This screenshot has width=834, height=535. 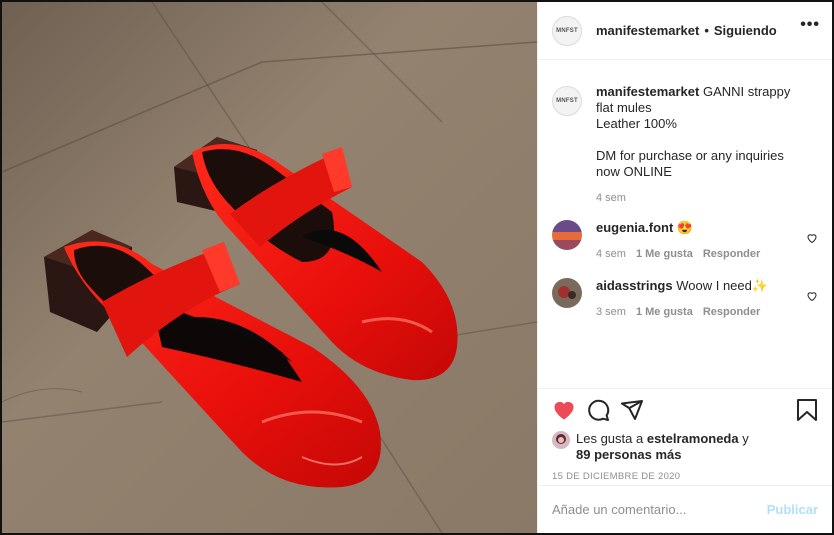 I want to click on caption-avatar: MNFST, so click(x=567, y=101).